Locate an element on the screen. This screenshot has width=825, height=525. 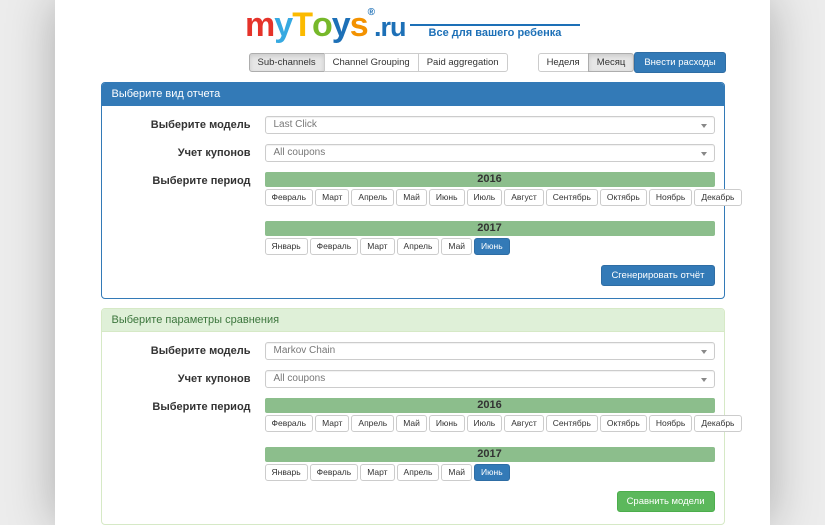
granularity-toggle-group: Неделя Месяц is located at coordinates (586, 62).